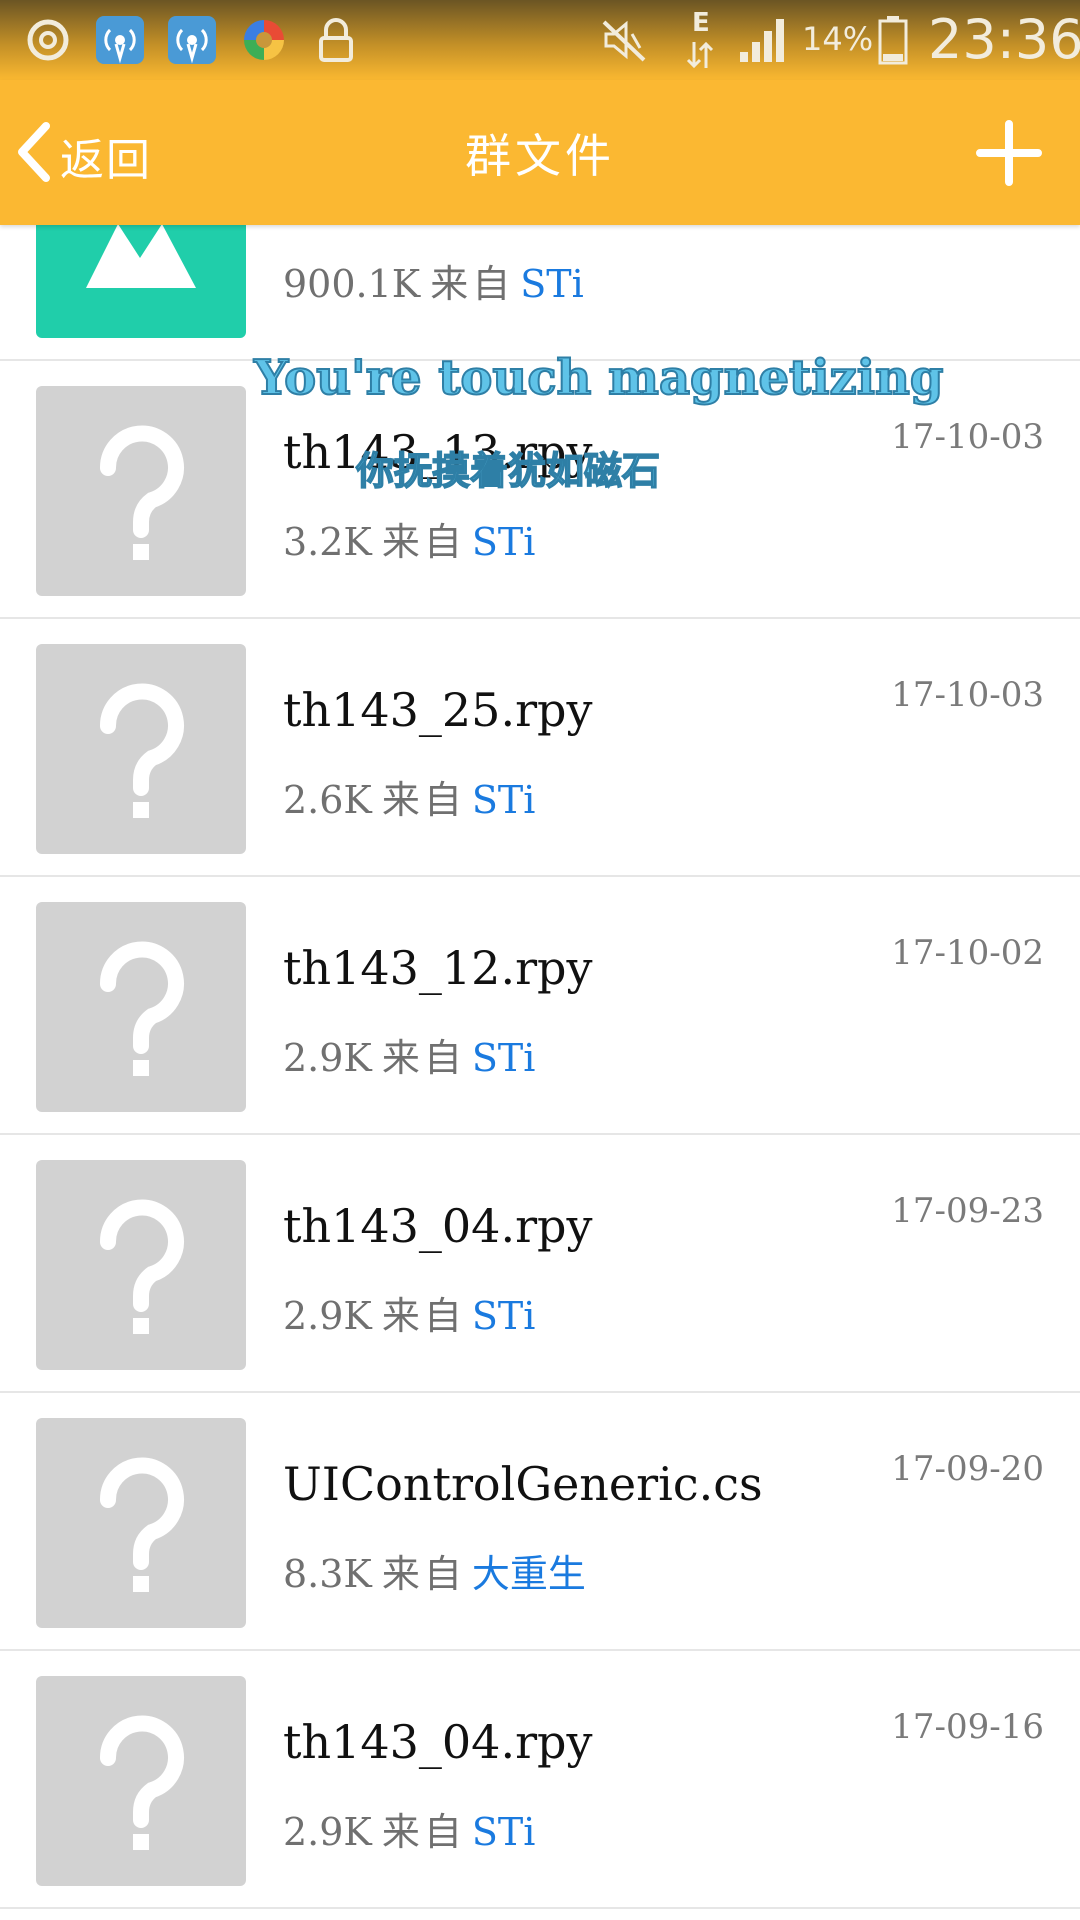  Describe the element at coordinates (893, 40) in the screenshot. I see `battery-icon` at that location.